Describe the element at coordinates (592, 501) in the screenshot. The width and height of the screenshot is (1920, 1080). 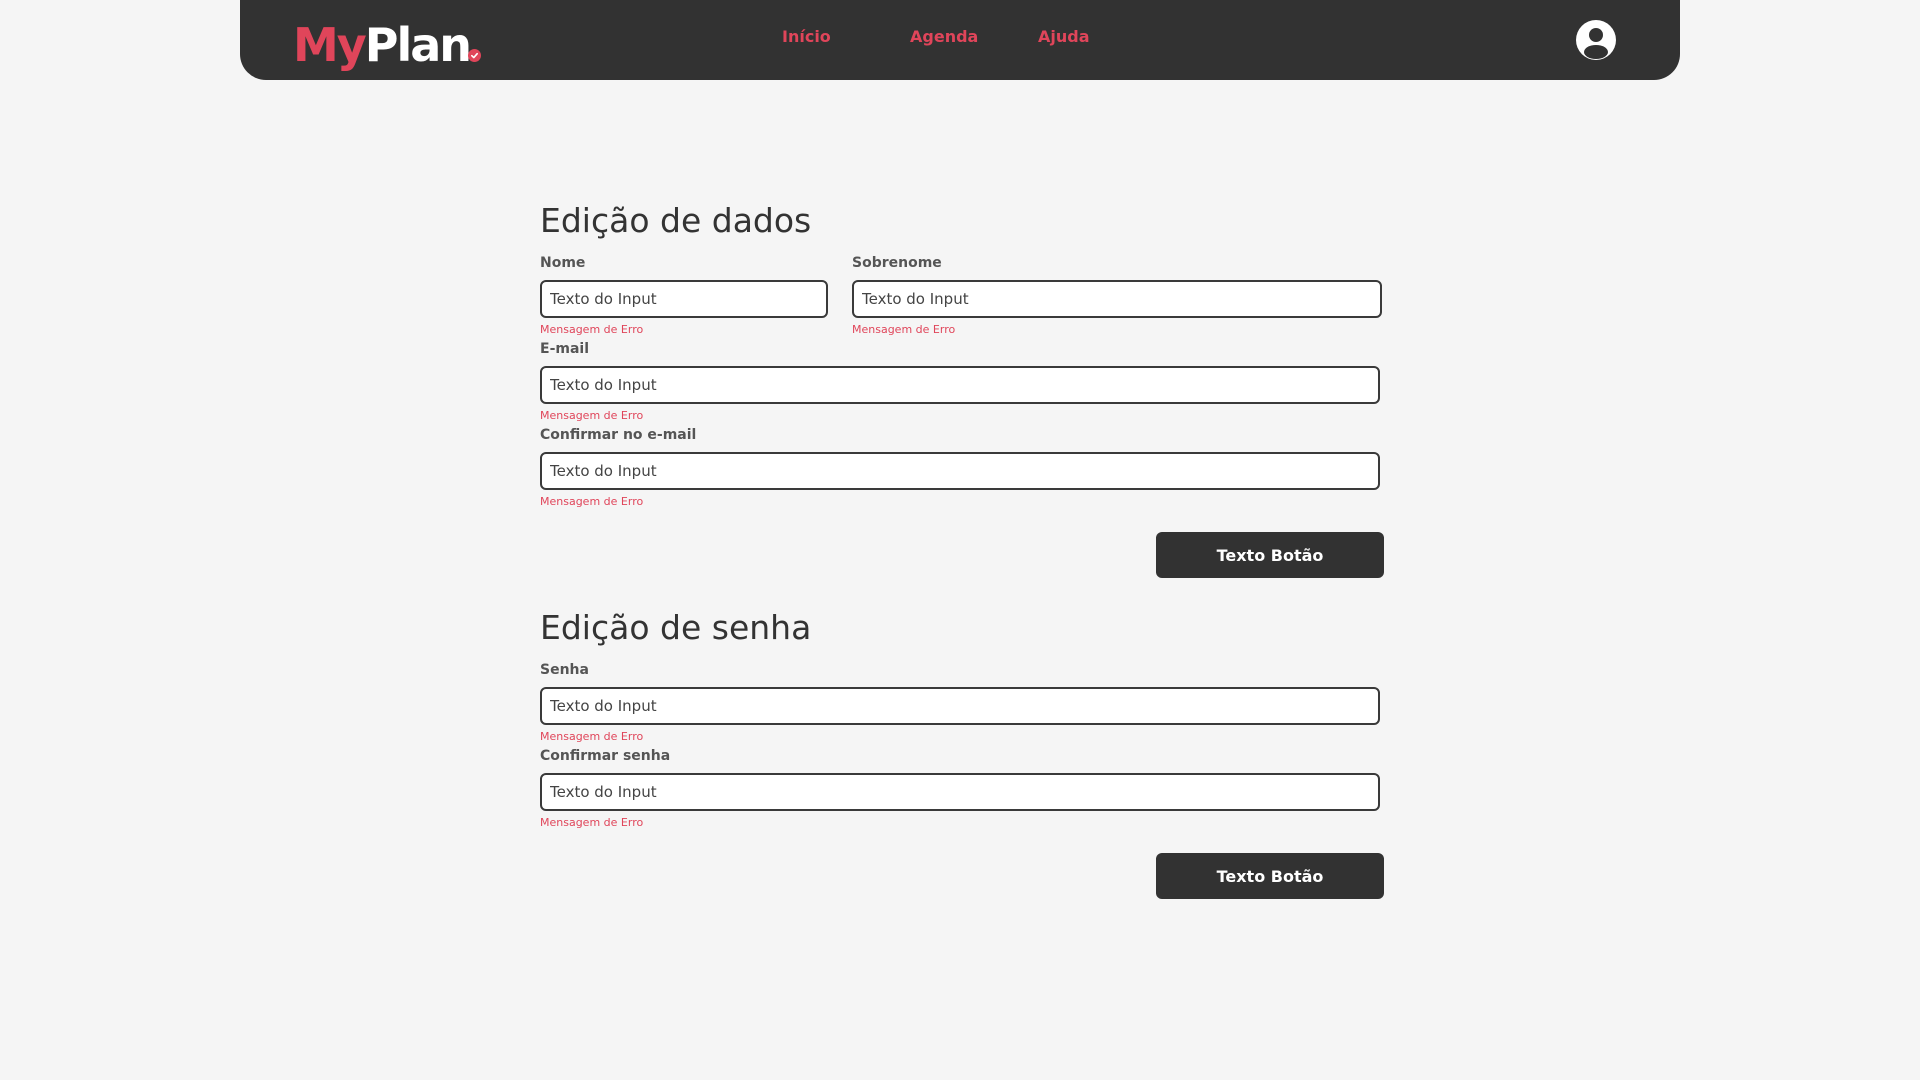
I see `confirm-email-error-message: Mensagem de Erro` at that location.